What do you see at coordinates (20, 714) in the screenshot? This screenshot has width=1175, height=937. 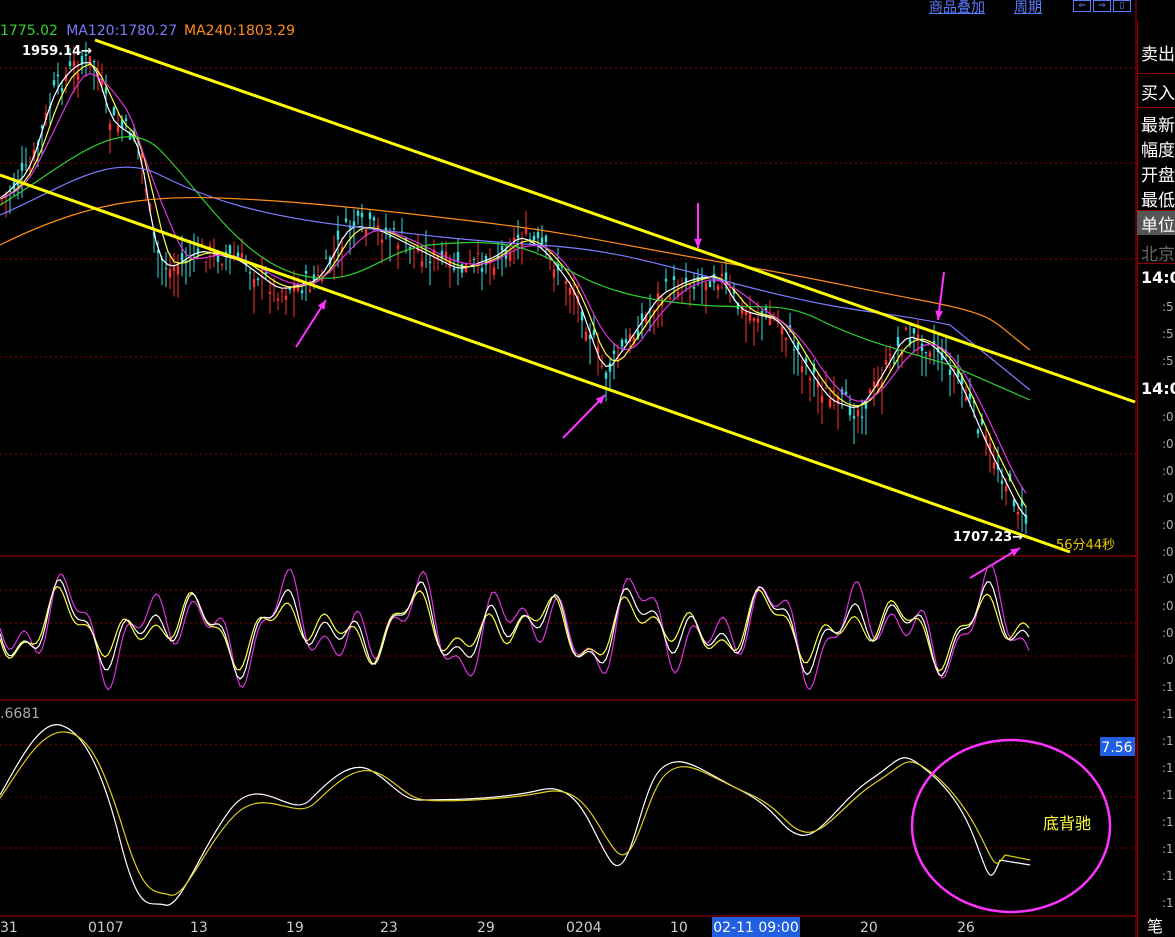 I see `macd-label: .6681` at bounding box center [20, 714].